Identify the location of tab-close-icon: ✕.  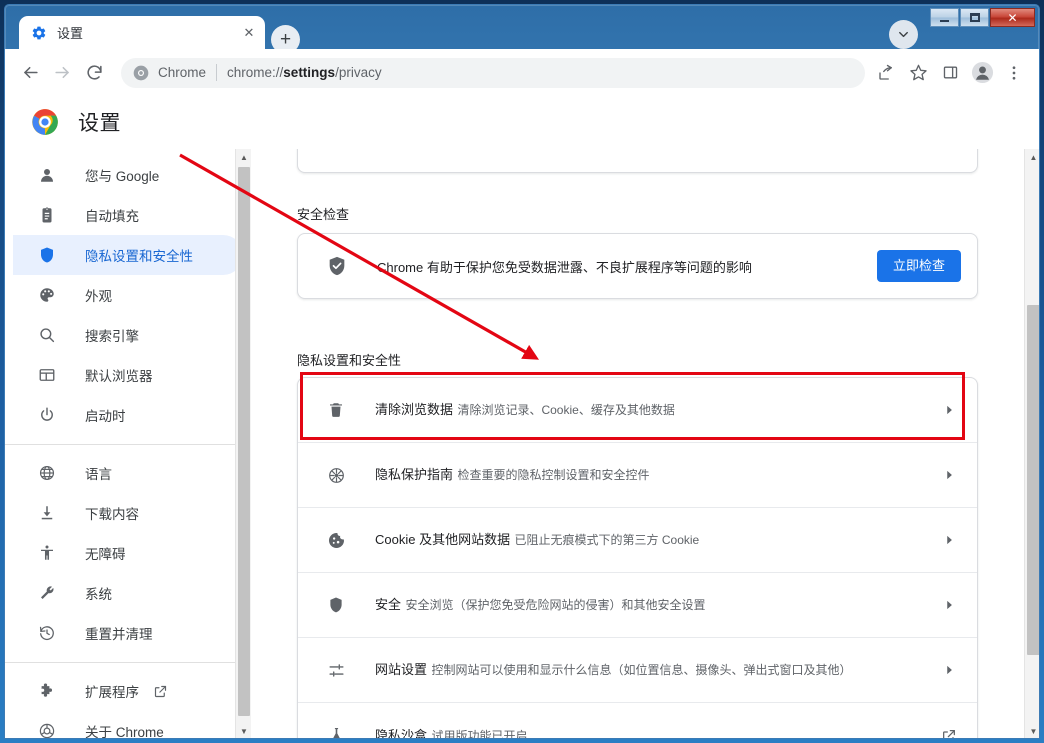
(249, 33).